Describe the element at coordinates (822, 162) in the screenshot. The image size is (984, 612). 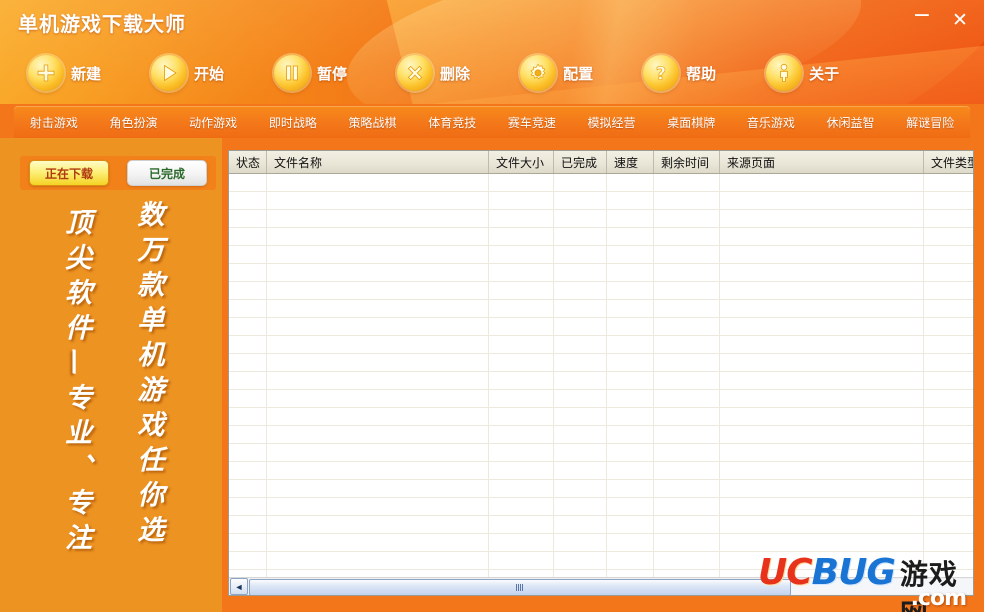
I see `column-header-6: 来源页面` at that location.